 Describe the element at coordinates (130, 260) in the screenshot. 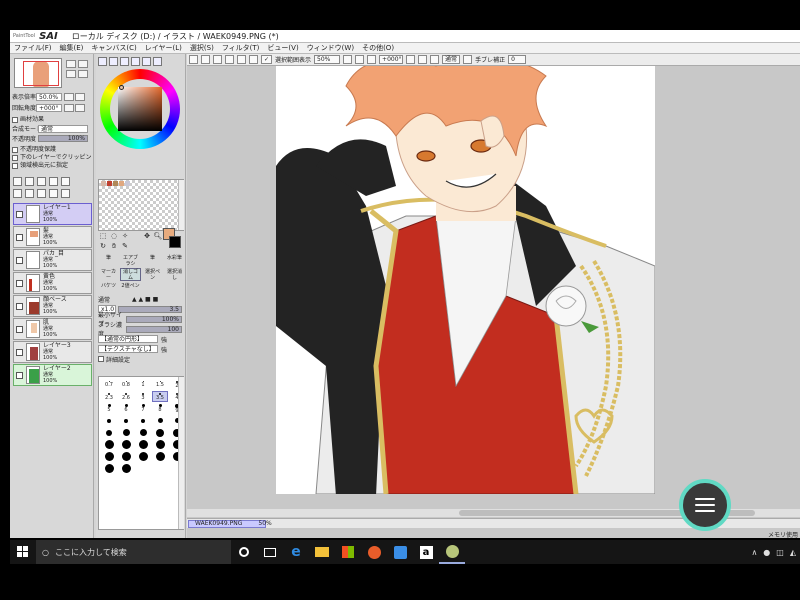

I see `airbrush-tool: エアブラシ` at that location.